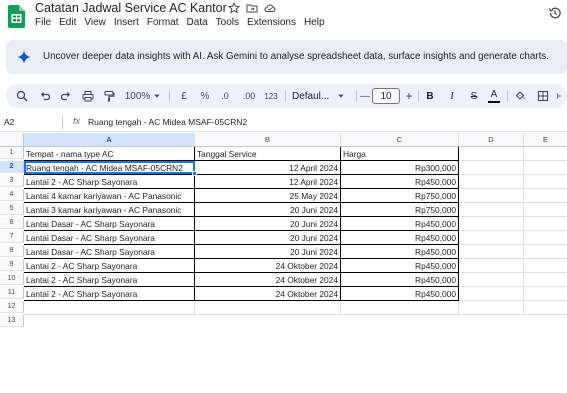  What do you see at coordinates (271, 22) in the screenshot?
I see `menu-extensions: Extensions` at bounding box center [271, 22].